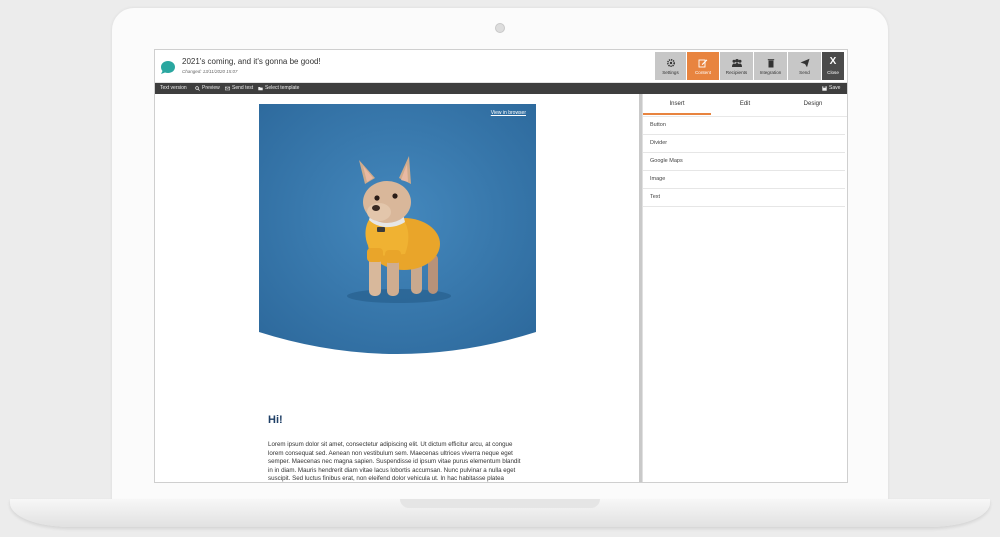 Image resolution: width=1000 pixels, height=537 pixels. I want to click on send-label: Send, so click(804, 72).